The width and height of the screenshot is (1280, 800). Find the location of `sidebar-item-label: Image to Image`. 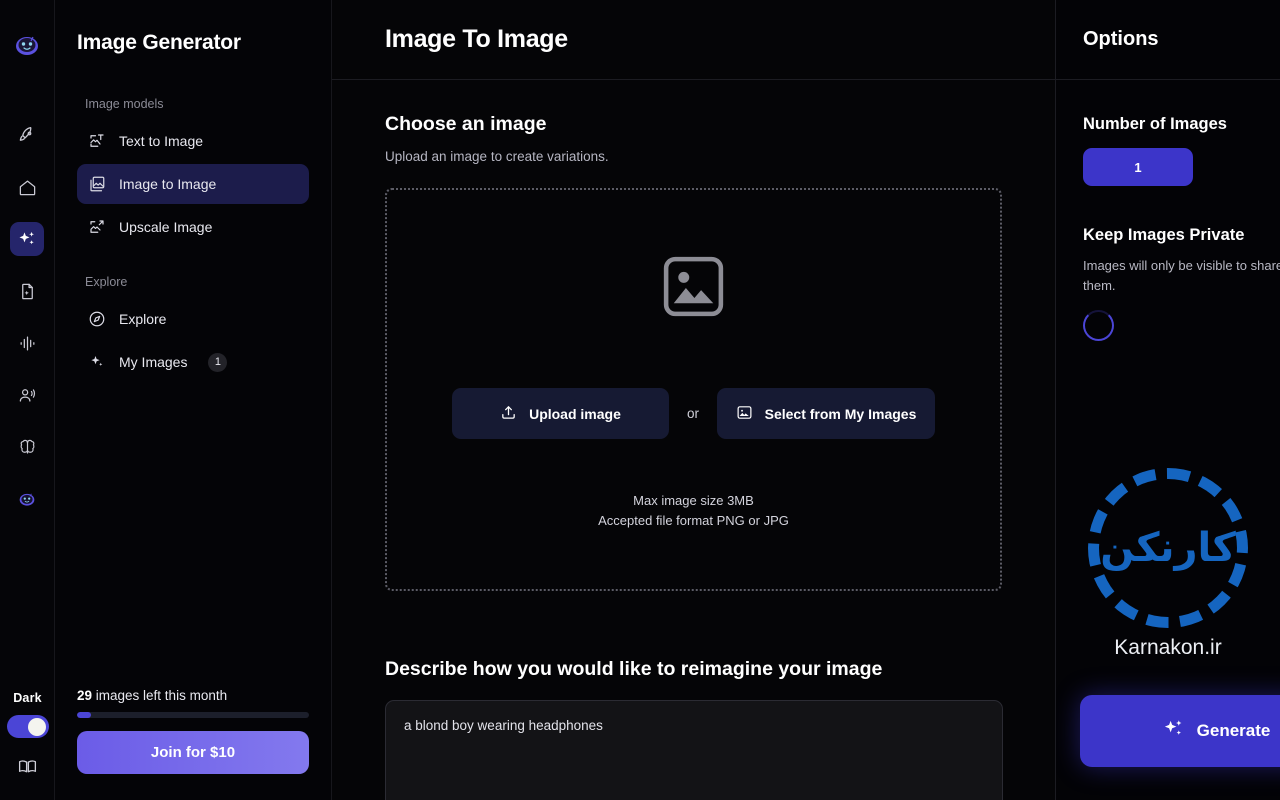

sidebar-item-label: Image to Image is located at coordinates (168, 184).